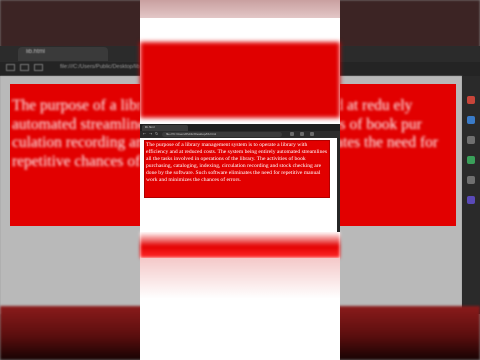 This screenshot has height=360, width=480. I want to click on background-address-text: file:///C:/Users/Public/Desktop/lib.html, so click(106, 67).